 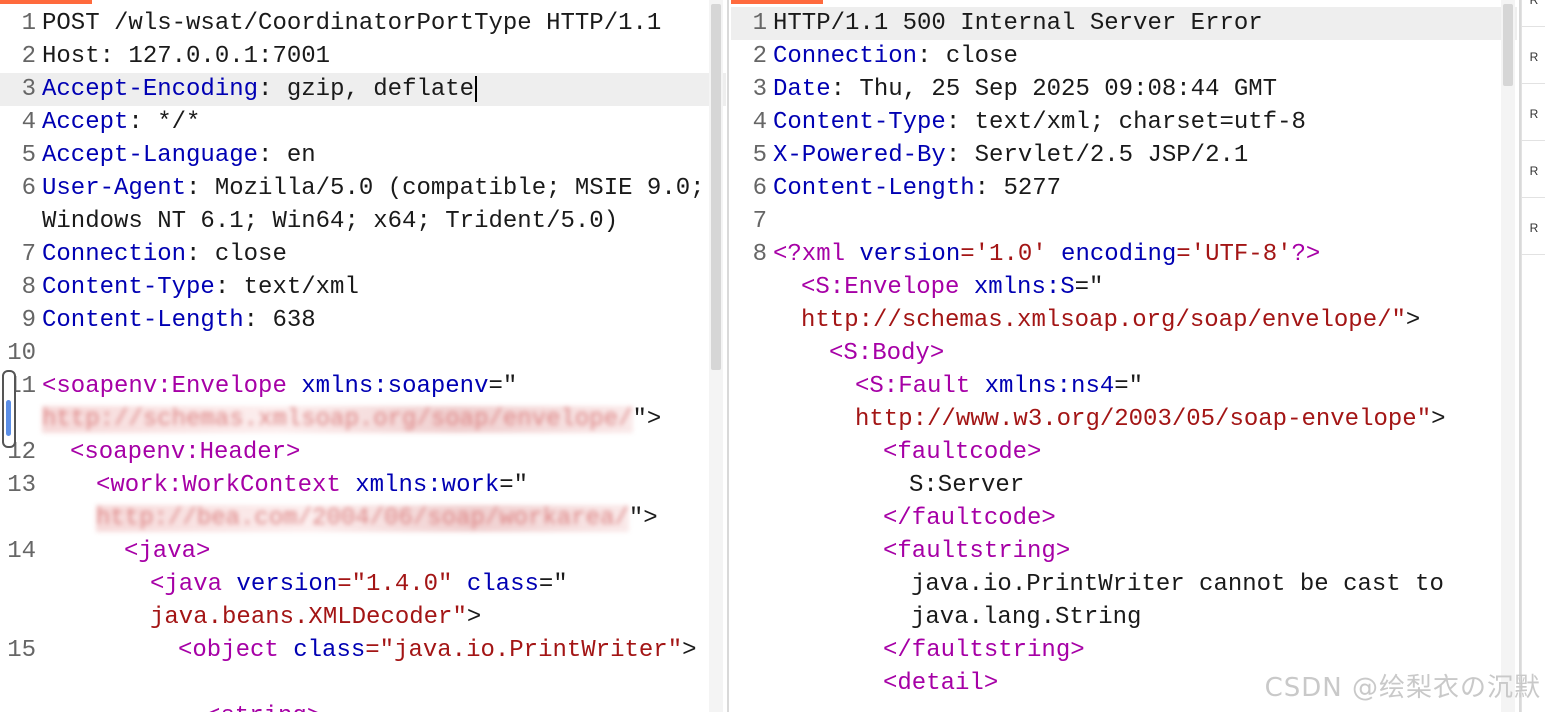 I want to click on response-faultstring-value-2: java.lang.String, so click(x=1026, y=617).